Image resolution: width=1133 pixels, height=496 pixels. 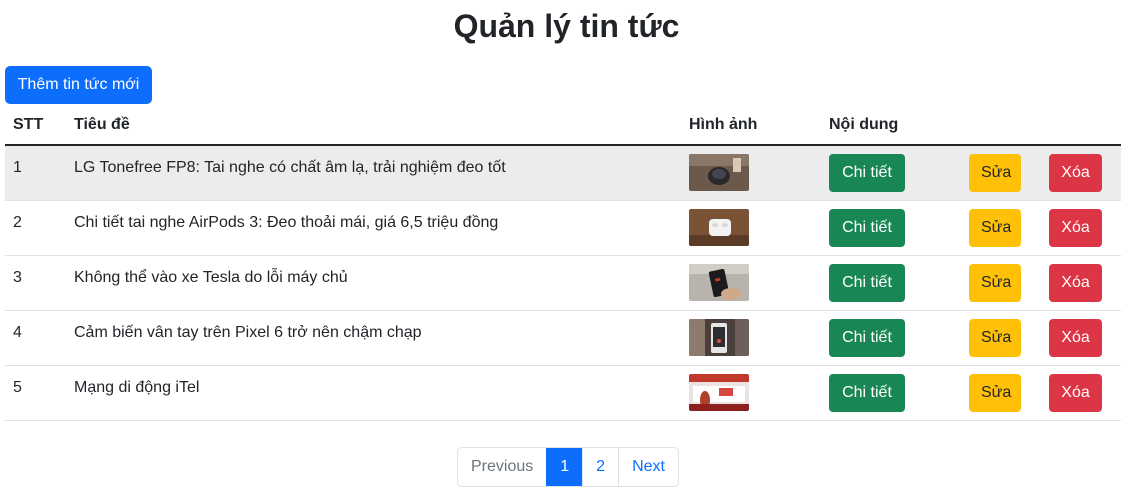 What do you see at coordinates (719, 282) in the screenshot?
I see `phone-hand-thumbnail` at bounding box center [719, 282].